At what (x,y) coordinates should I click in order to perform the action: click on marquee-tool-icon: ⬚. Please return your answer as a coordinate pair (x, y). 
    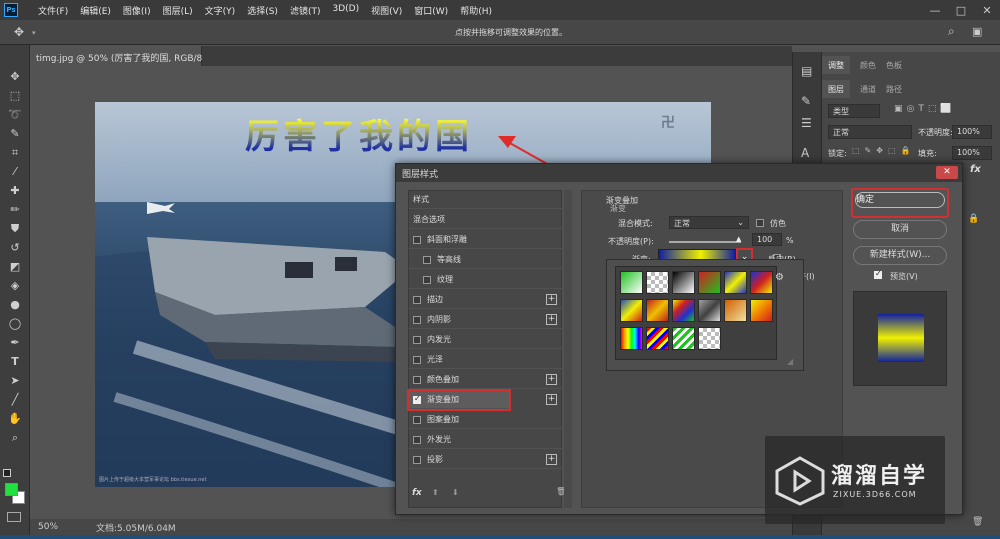
    Looking at the image, I should click on (15, 96).